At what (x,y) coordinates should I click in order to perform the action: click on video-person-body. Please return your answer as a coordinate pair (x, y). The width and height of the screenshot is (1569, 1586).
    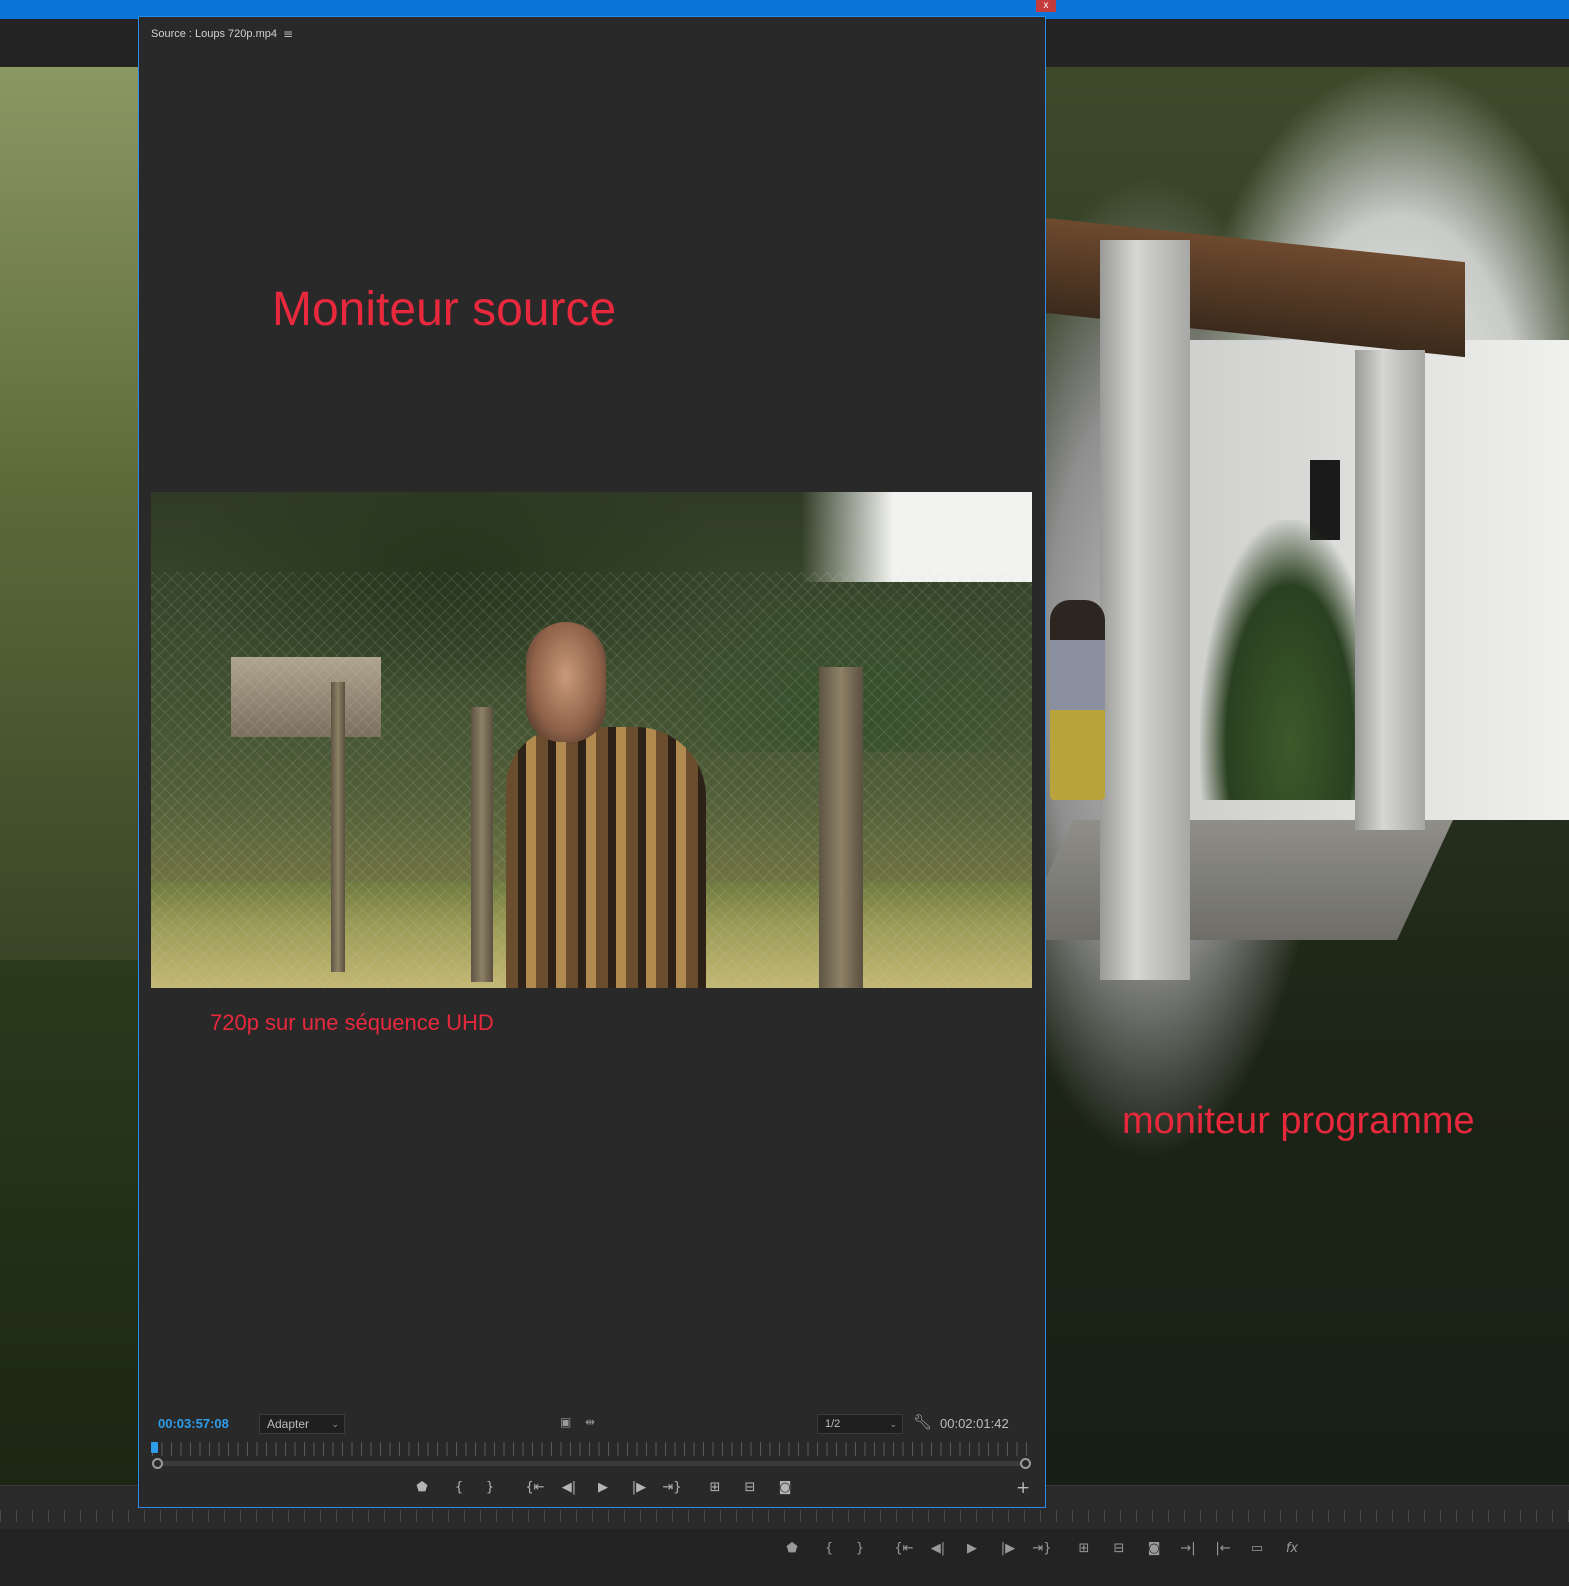
    Looking at the image, I should click on (606, 857).